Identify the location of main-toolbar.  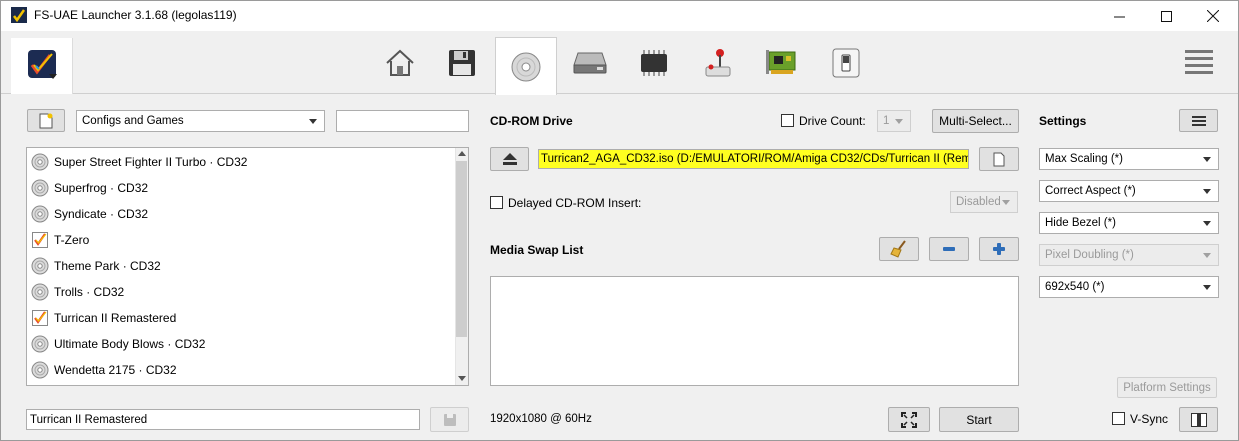
(619, 63).